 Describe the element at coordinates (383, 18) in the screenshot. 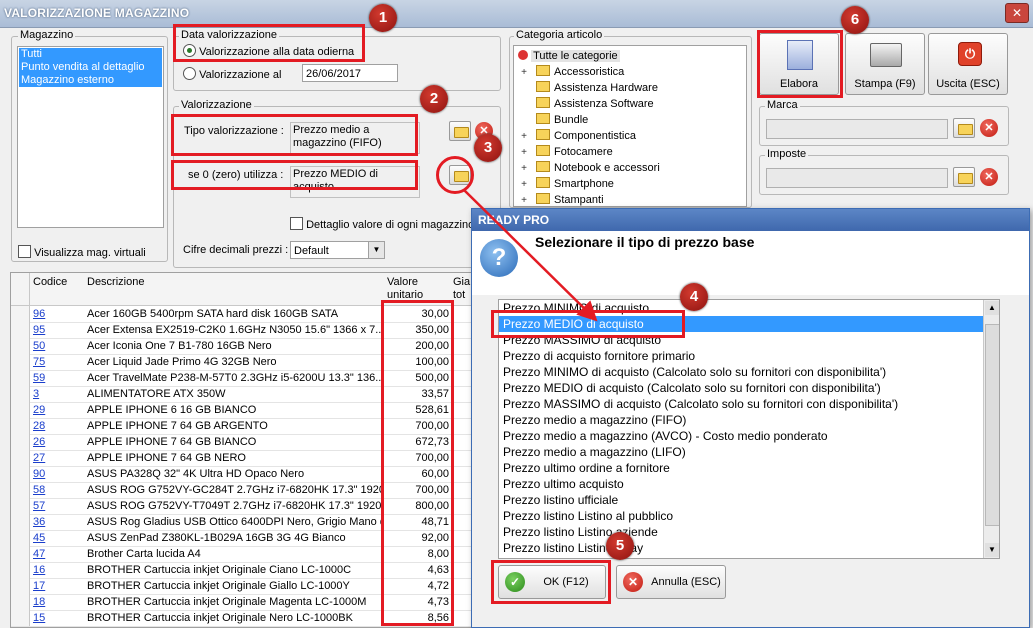

I see `marker-1: 1` at that location.